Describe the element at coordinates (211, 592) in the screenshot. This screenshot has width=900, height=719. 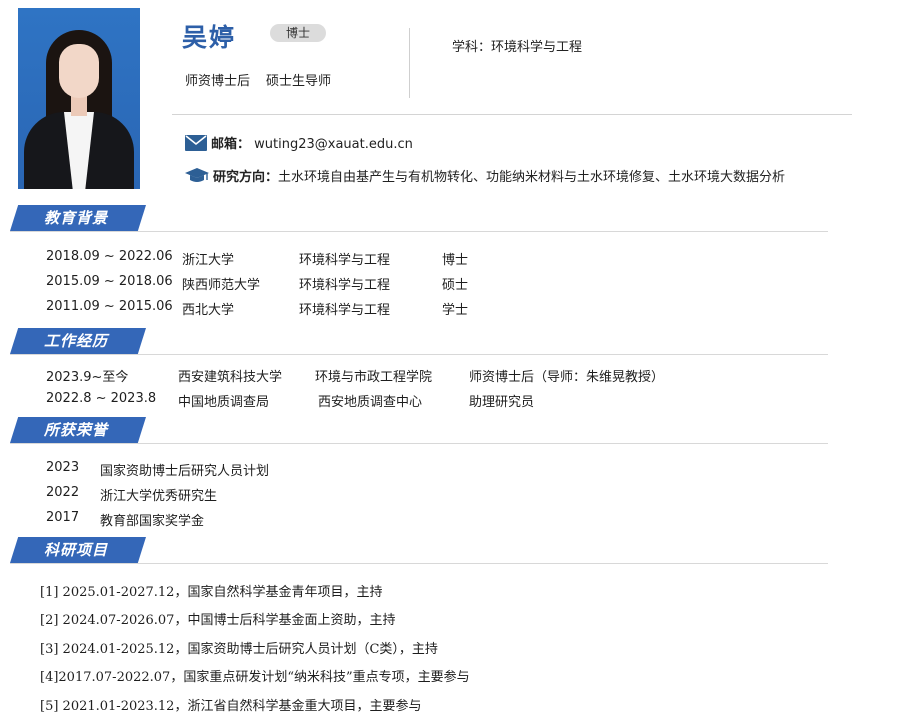
I see `project-item: [1] 2025.01-2027.12，国家自然科学基金青年项目，主持` at that location.